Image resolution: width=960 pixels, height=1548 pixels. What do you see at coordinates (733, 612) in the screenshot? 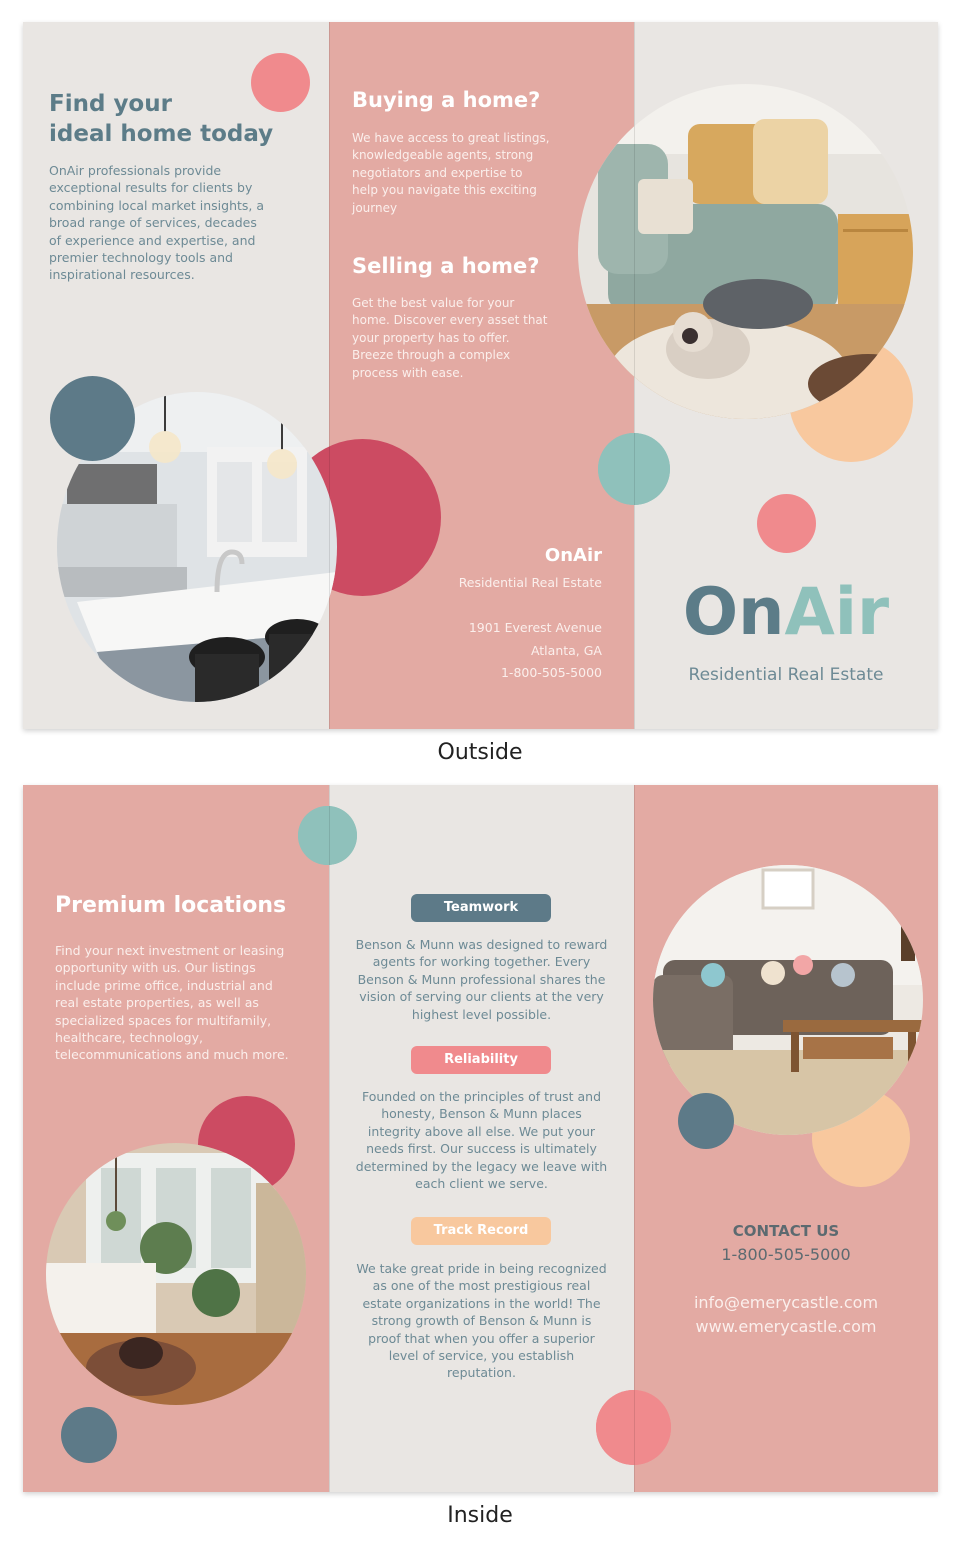
I see `logo-text-on: On` at bounding box center [733, 612].